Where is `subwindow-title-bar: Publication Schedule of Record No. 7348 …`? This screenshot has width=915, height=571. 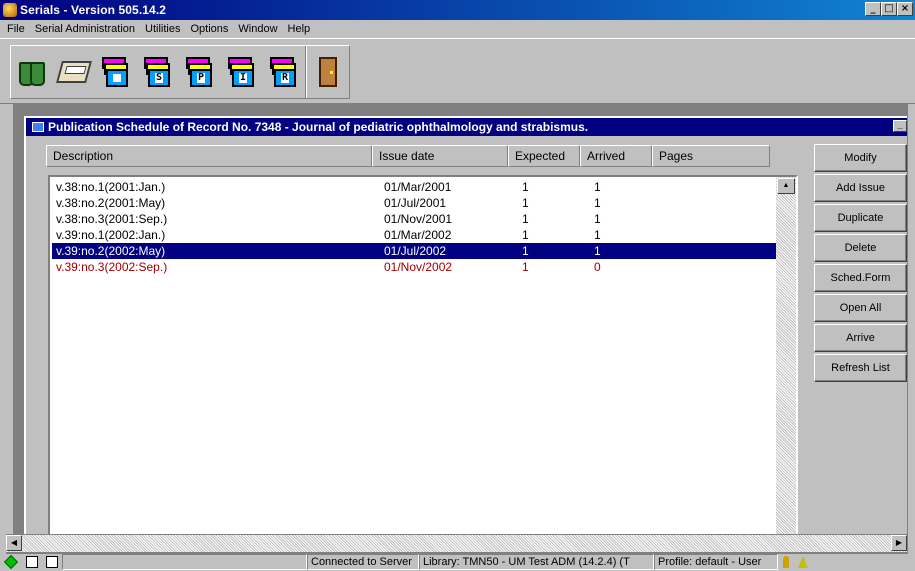
subwindow-title-bar: Publication Schedule of Record No. 7348 … is located at coordinates (469, 127).